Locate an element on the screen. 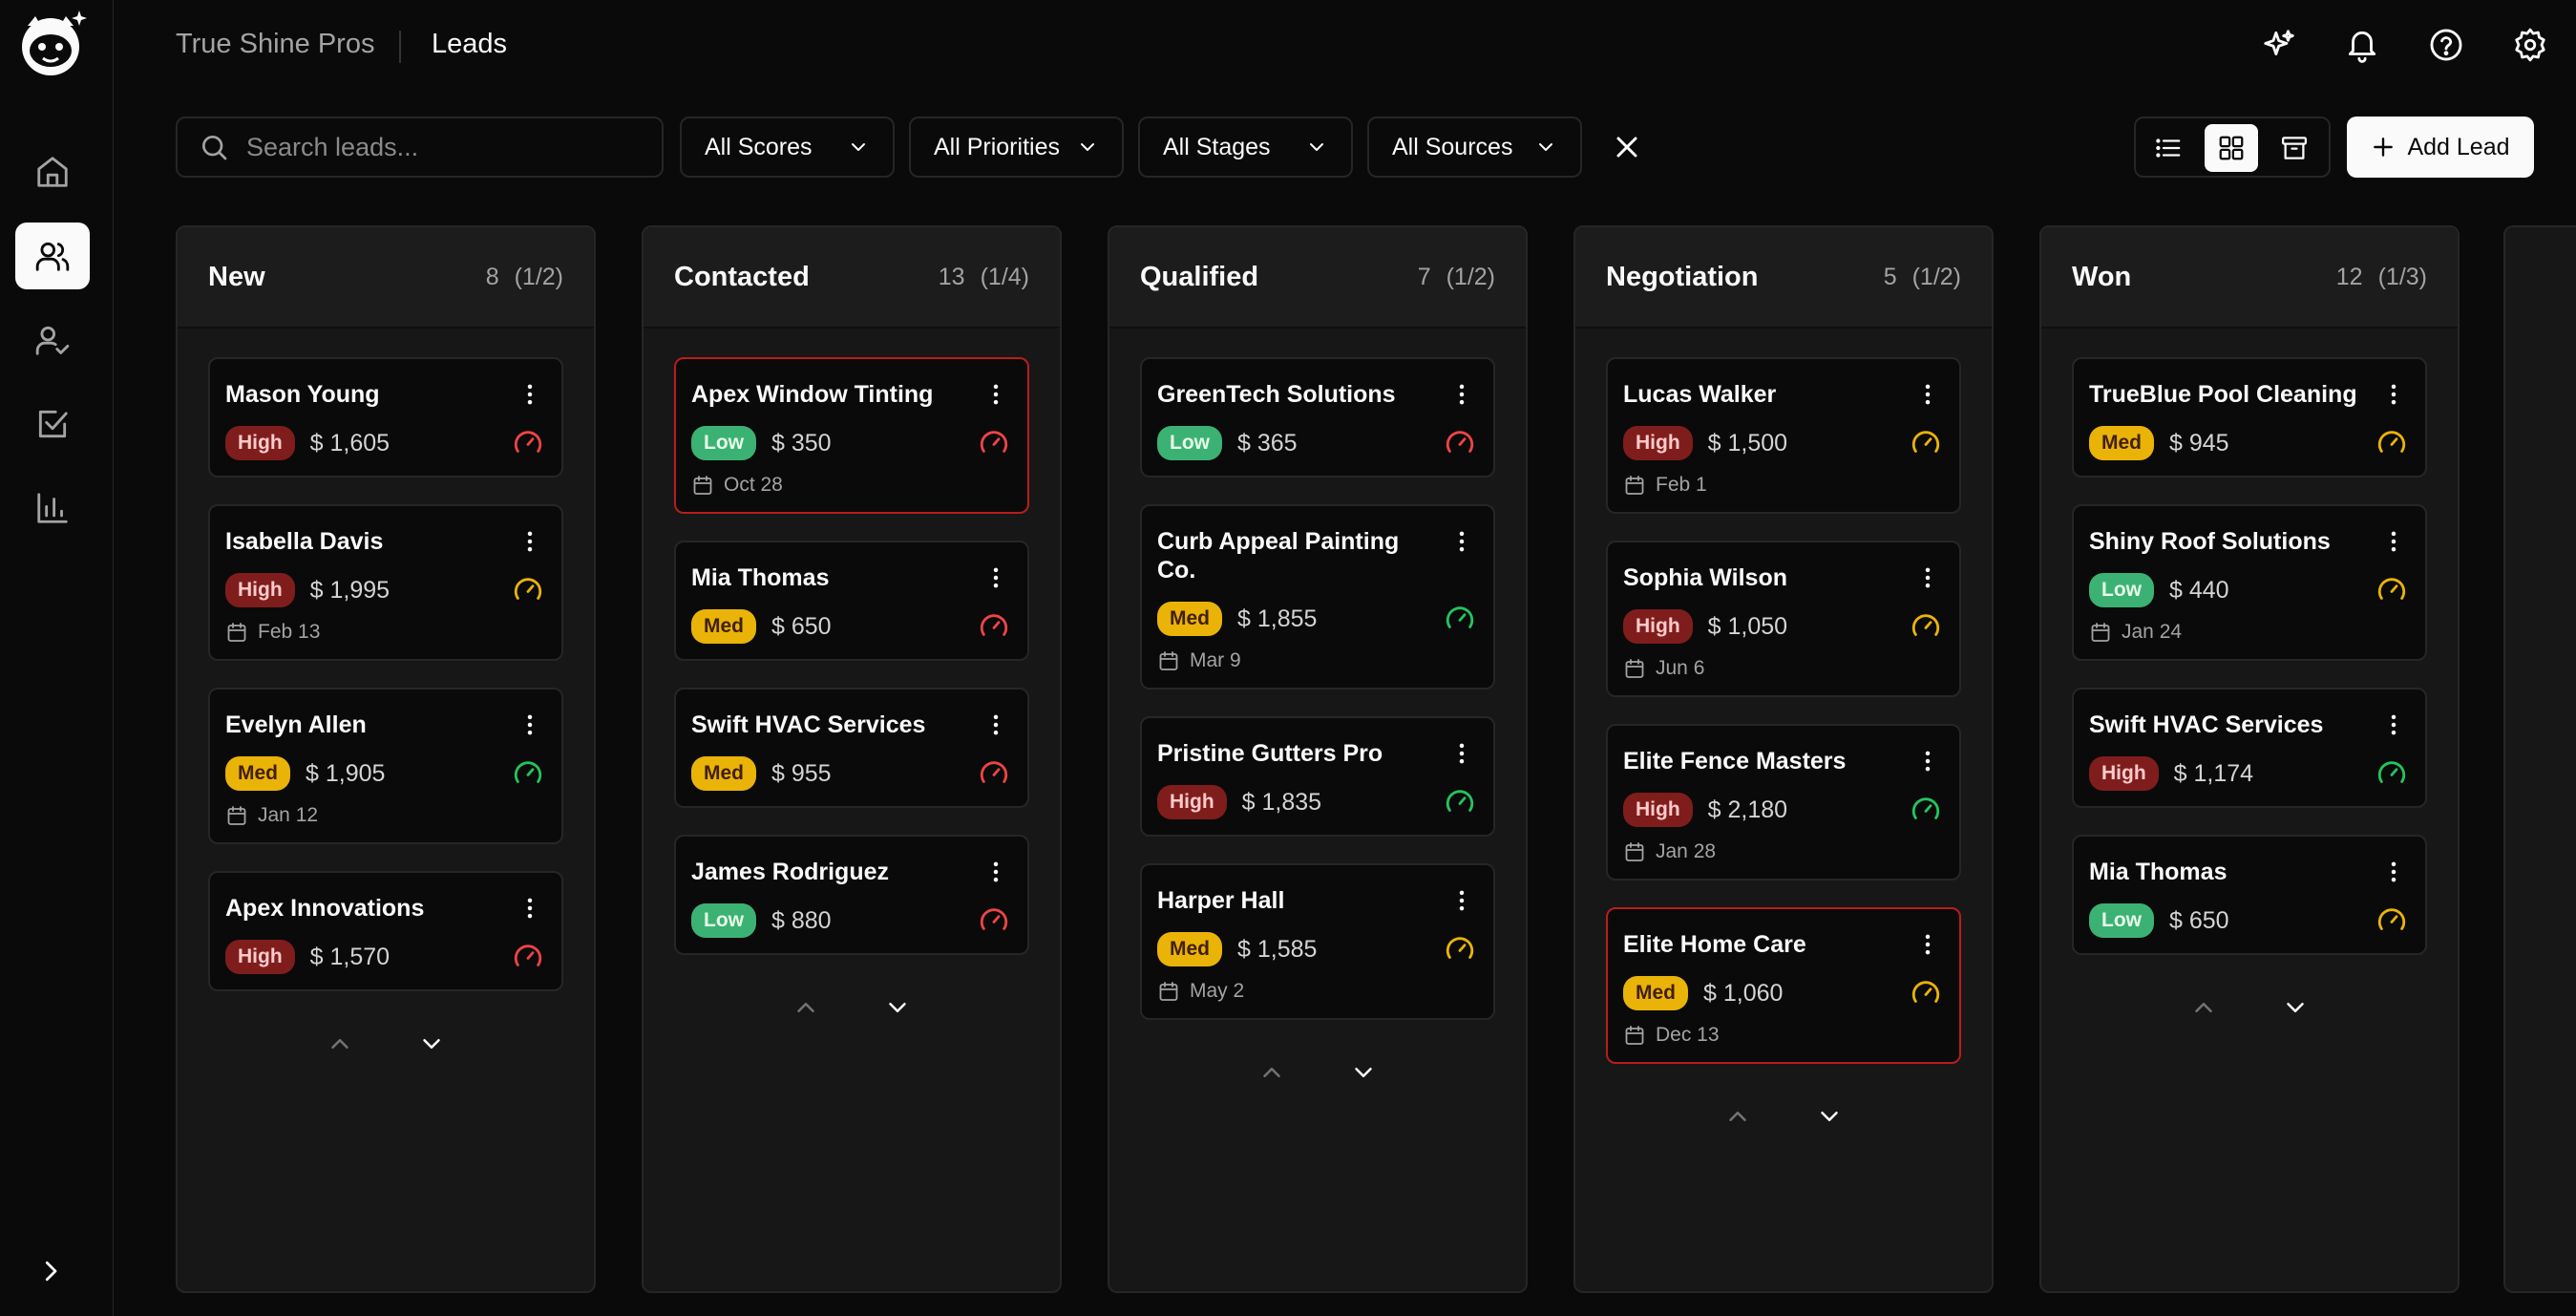 The width and height of the screenshot is (2576, 1316). app-logo is located at coordinates (52, 43).